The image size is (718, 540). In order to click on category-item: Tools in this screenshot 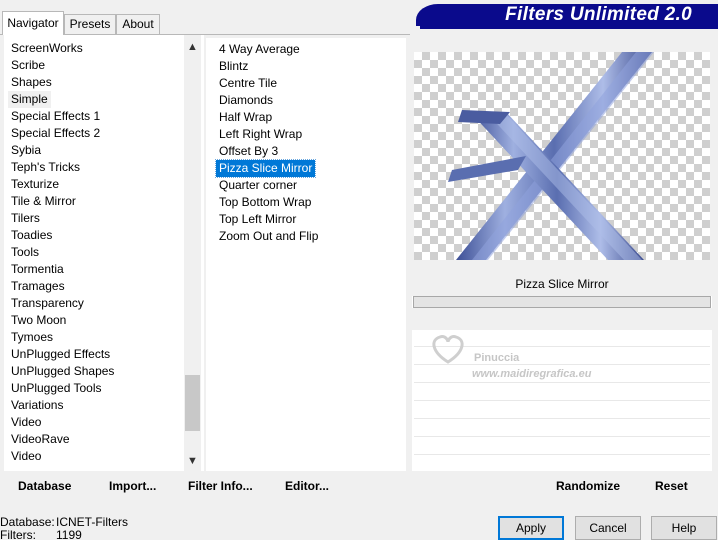, I will do `click(25, 252)`.